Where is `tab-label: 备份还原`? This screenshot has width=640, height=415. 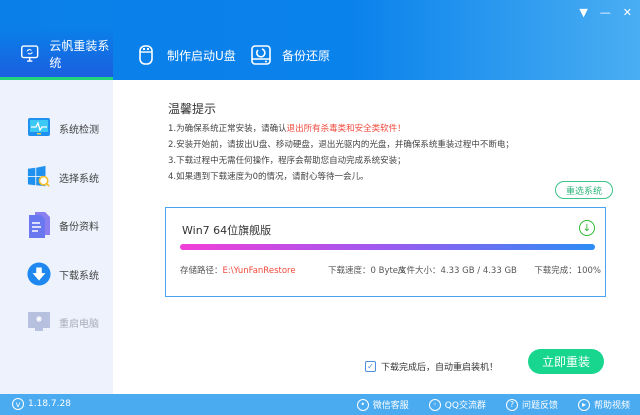
tab-label: 备份还原 is located at coordinates (306, 55).